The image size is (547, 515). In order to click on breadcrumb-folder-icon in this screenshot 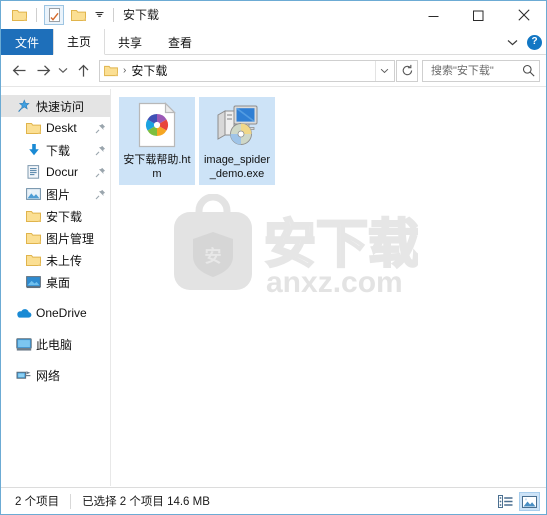, I will do `click(111, 71)`.